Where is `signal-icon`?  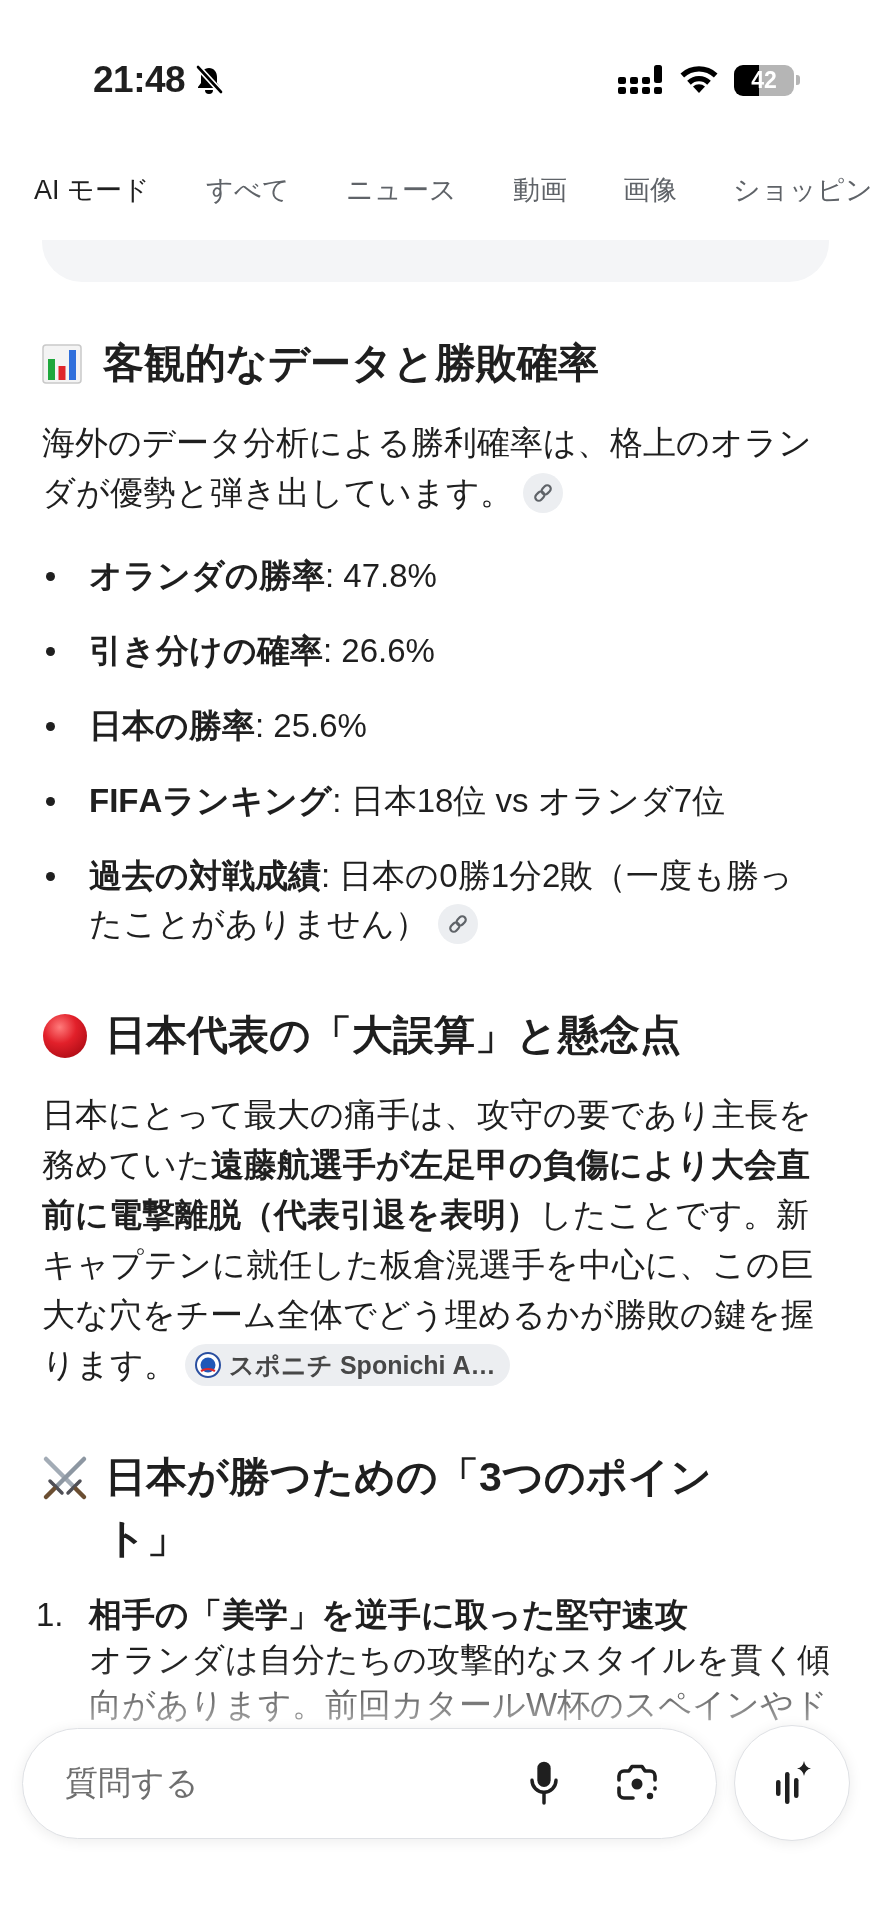 signal-icon is located at coordinates (641, 80).